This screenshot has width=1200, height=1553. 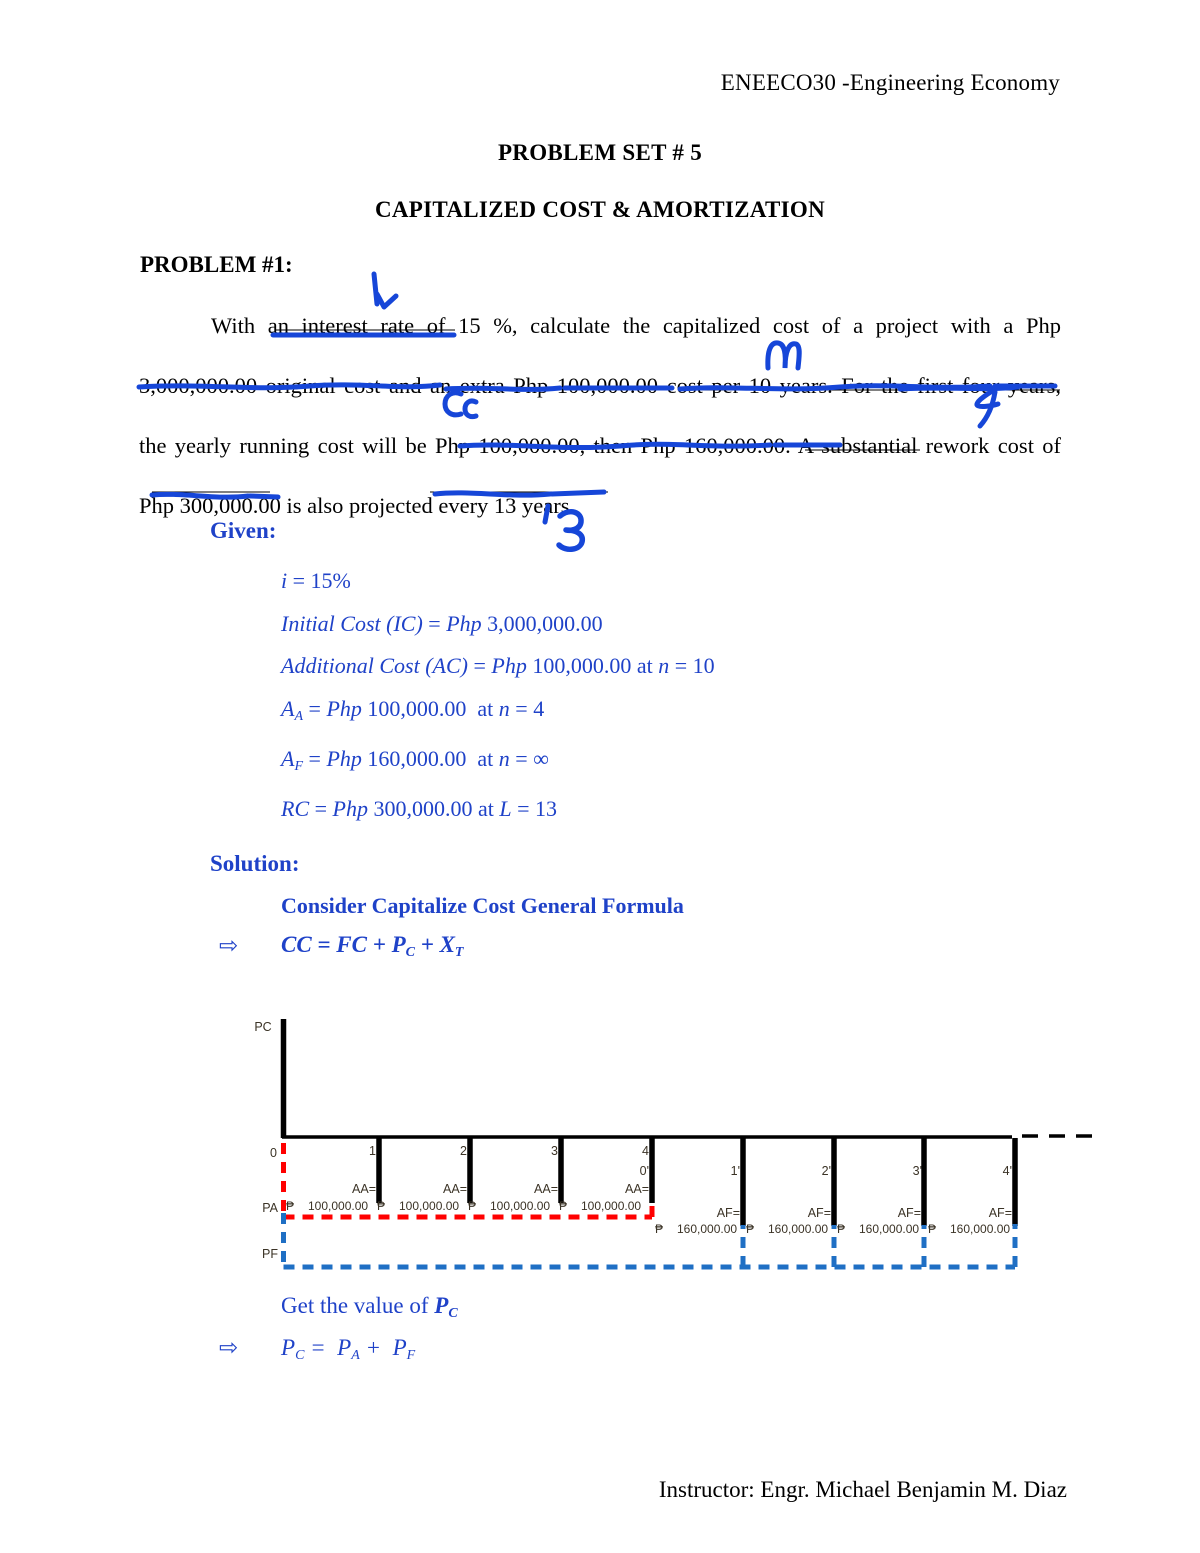 I want to click on af-peso-2: ₱, so click(x=750, y=1229).